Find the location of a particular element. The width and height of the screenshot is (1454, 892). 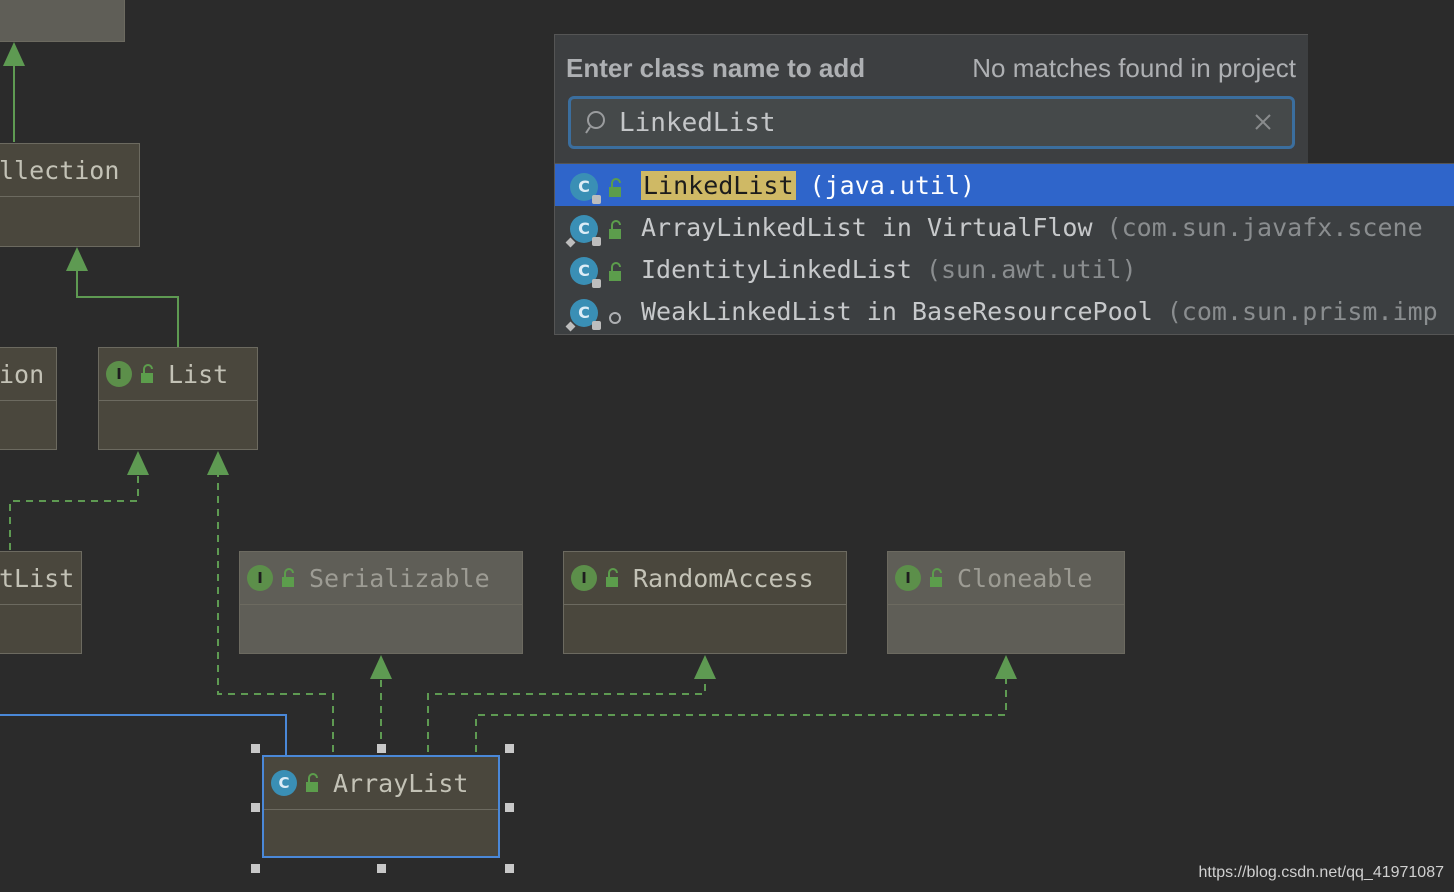

node-name: llection is located at coordinates (60, 170).